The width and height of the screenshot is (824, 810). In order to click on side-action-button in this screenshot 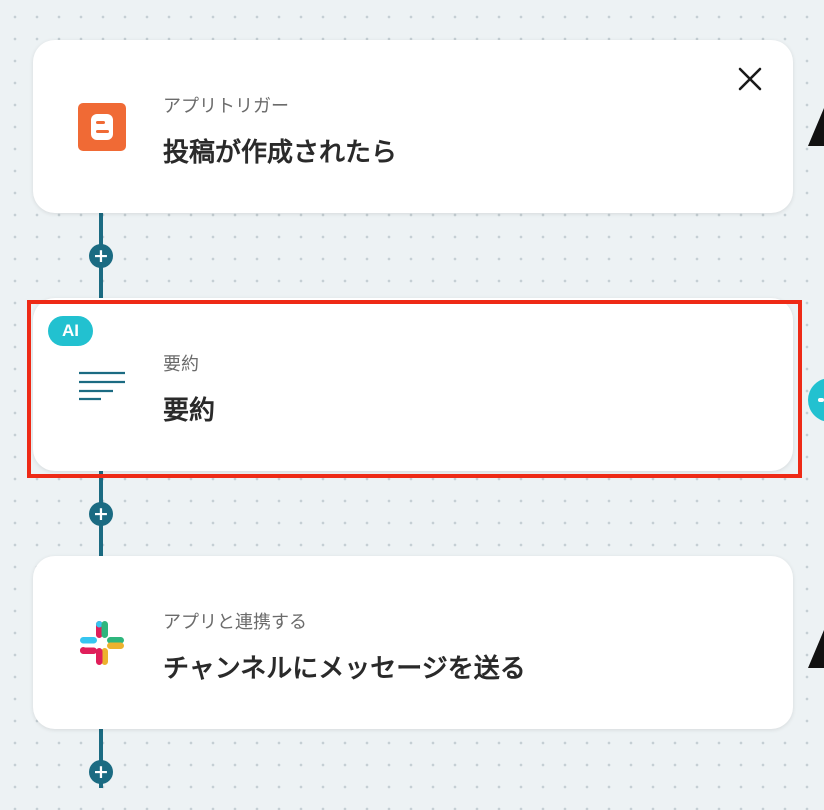, I will do `click(816, 400)`.